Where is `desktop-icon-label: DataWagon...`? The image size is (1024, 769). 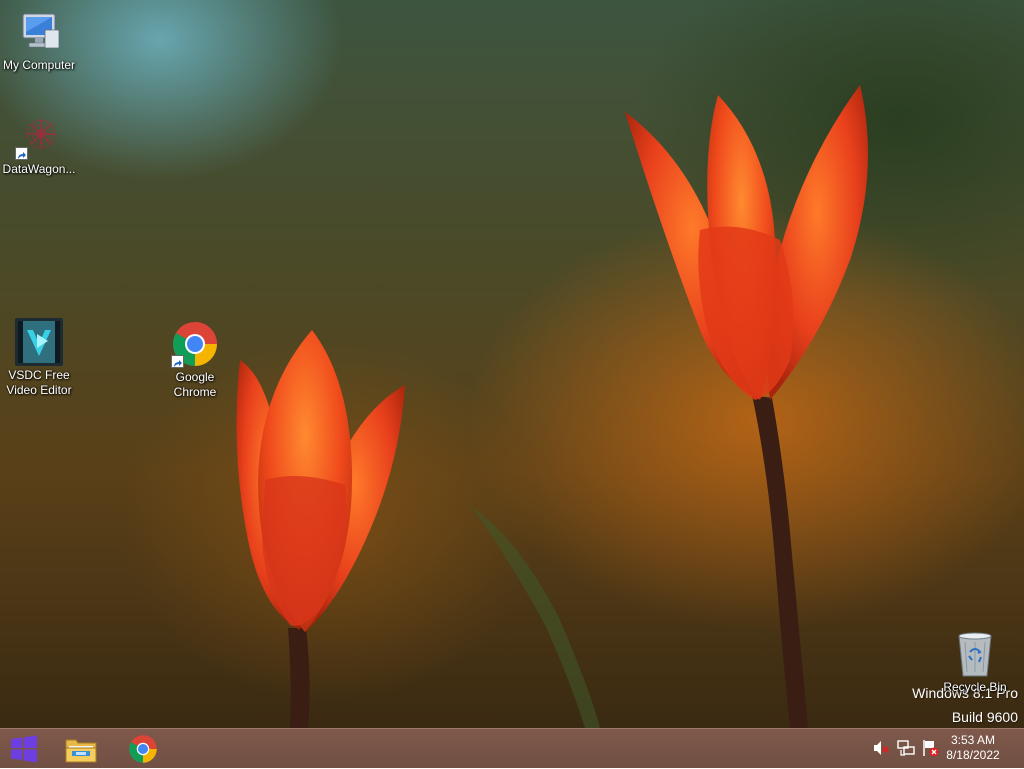 desktop-icon-label: DataWagon... is located at coordinates (39, 169).